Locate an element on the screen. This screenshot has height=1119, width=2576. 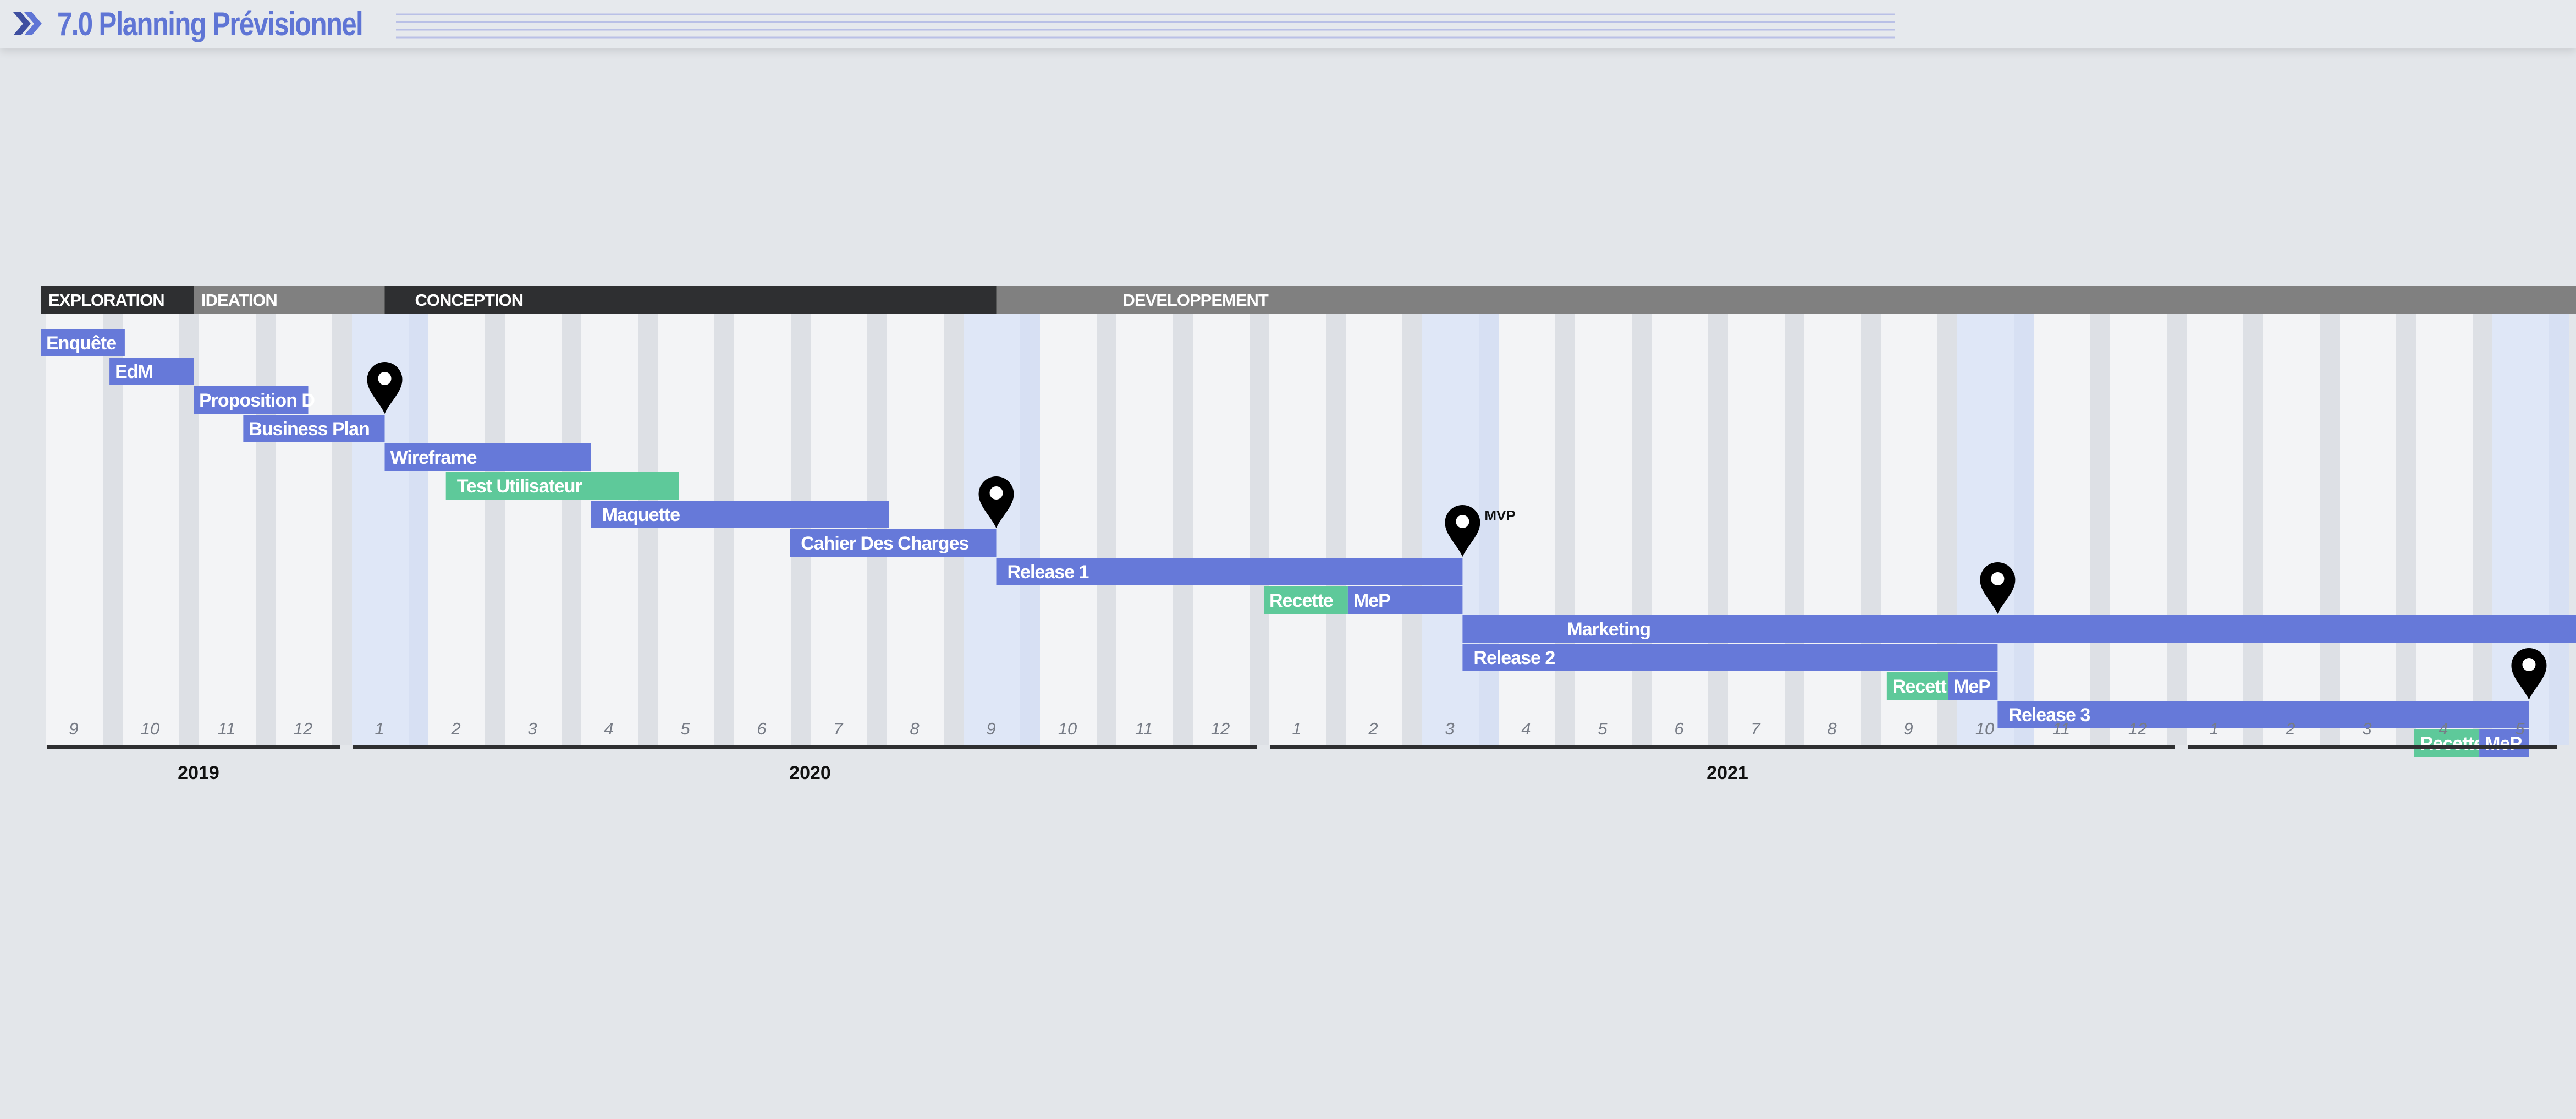
phase-label: CONCEPTION is located at coordinates (469, 300).